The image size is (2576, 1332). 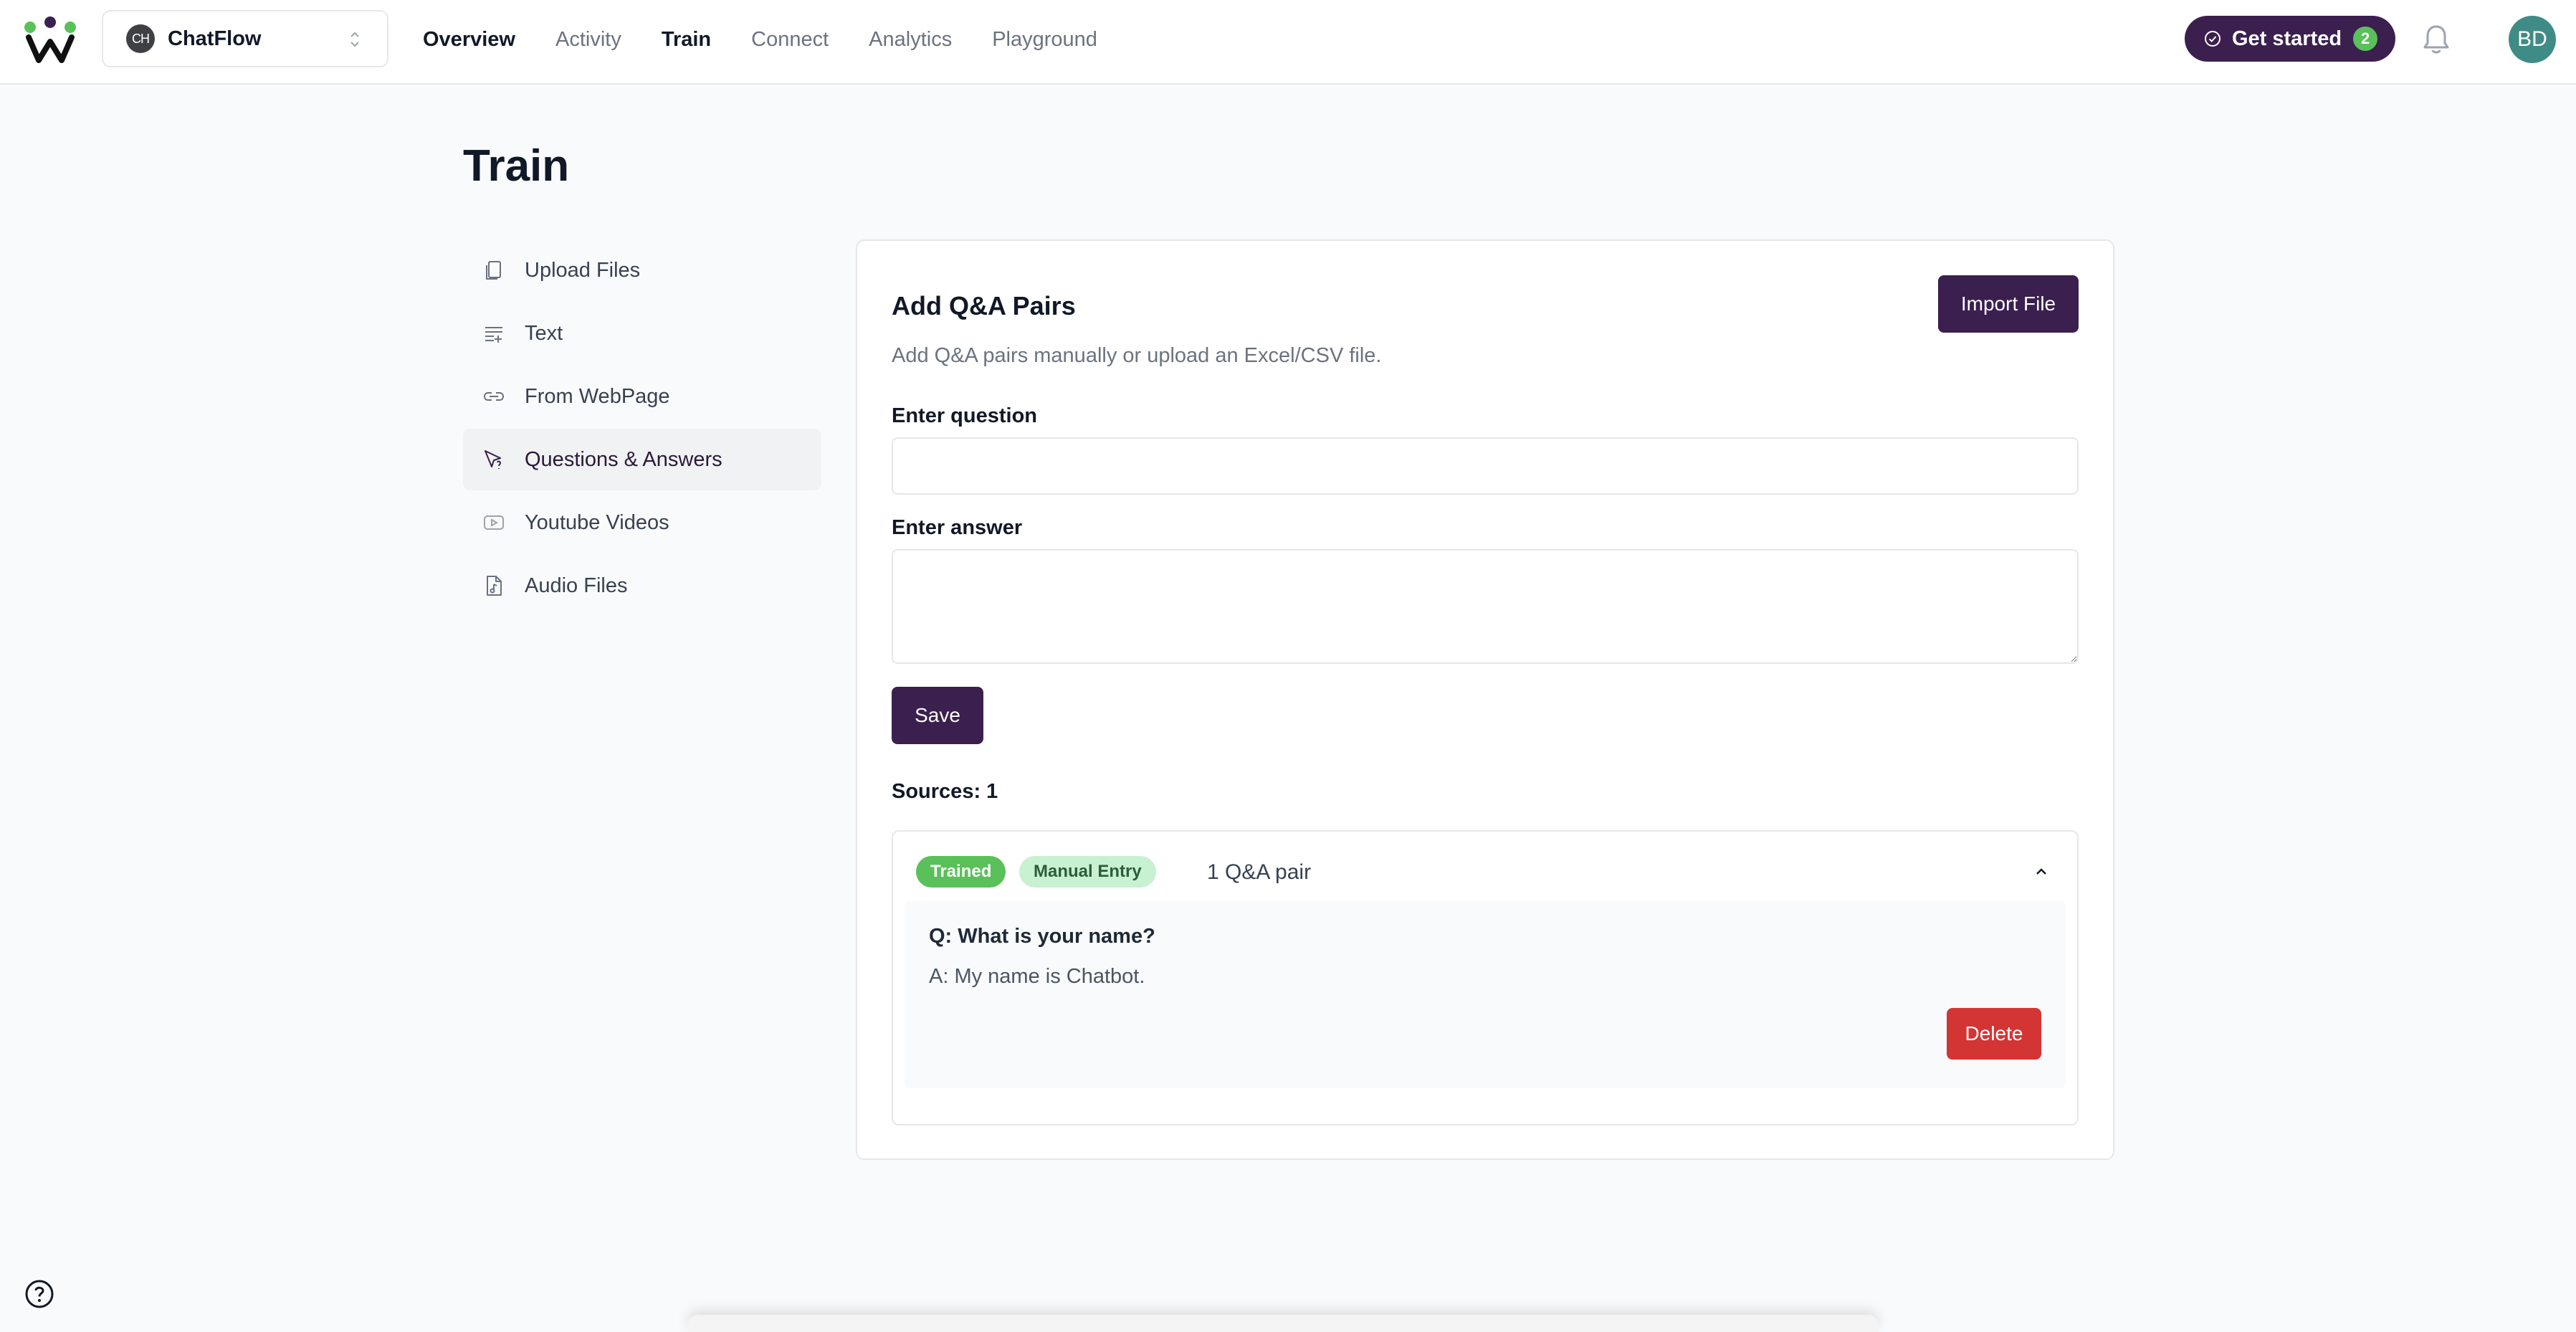 I want to click on sidebar-item-label: Questions & Answers, so click(x=623, y=459).